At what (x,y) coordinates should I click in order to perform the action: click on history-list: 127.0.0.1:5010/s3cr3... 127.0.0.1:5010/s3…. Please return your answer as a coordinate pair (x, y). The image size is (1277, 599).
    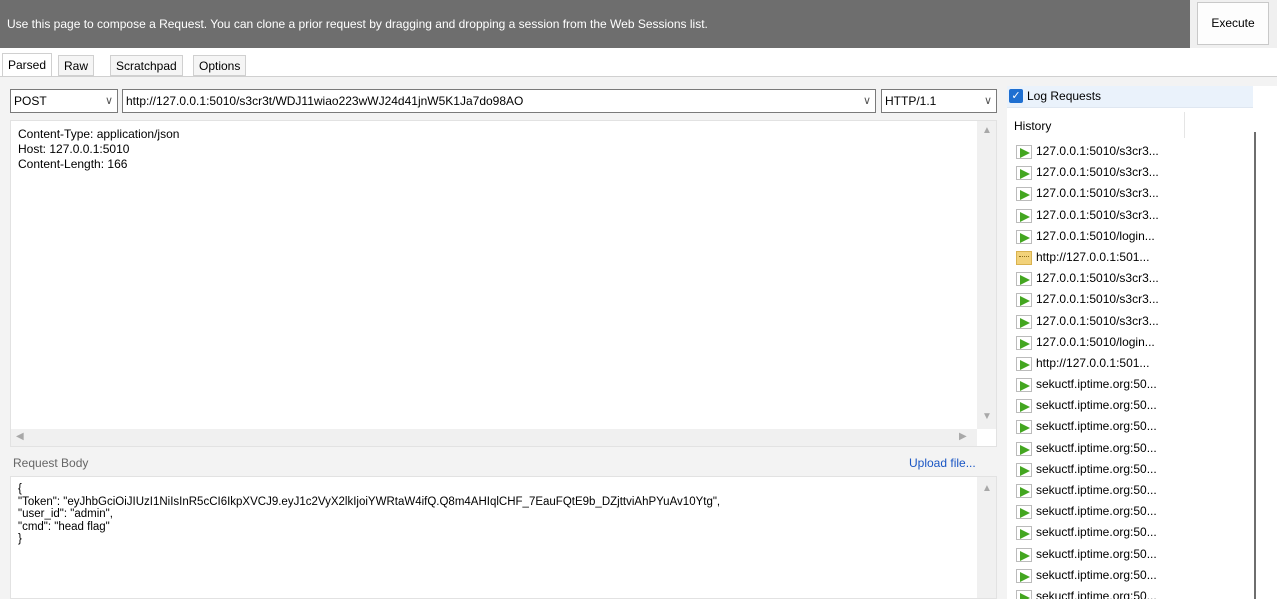
    Looking at the image, I should click on (1124, 370).